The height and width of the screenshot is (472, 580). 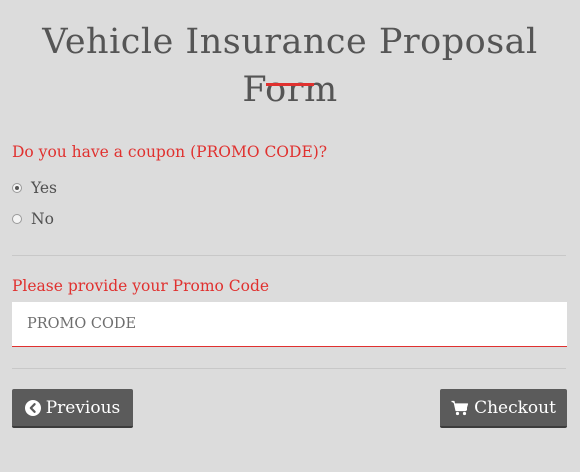 What do you see at coordinates (141, 286) in the screenshot?
I see `promo-code-label: Please provide your Promo Code` at bounding box center [141, 286].